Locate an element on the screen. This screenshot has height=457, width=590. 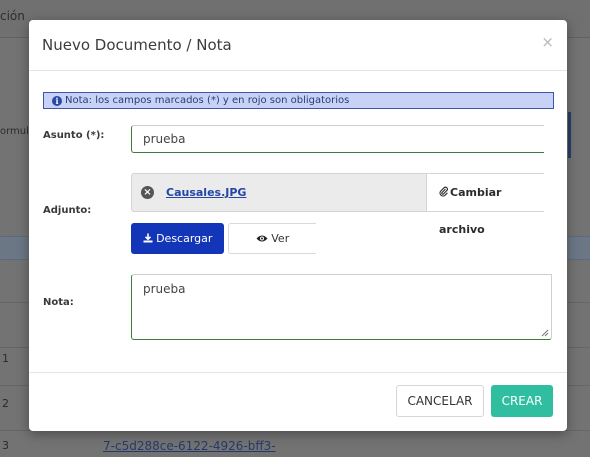
close-icon: × is located at coordinates (547, 42).